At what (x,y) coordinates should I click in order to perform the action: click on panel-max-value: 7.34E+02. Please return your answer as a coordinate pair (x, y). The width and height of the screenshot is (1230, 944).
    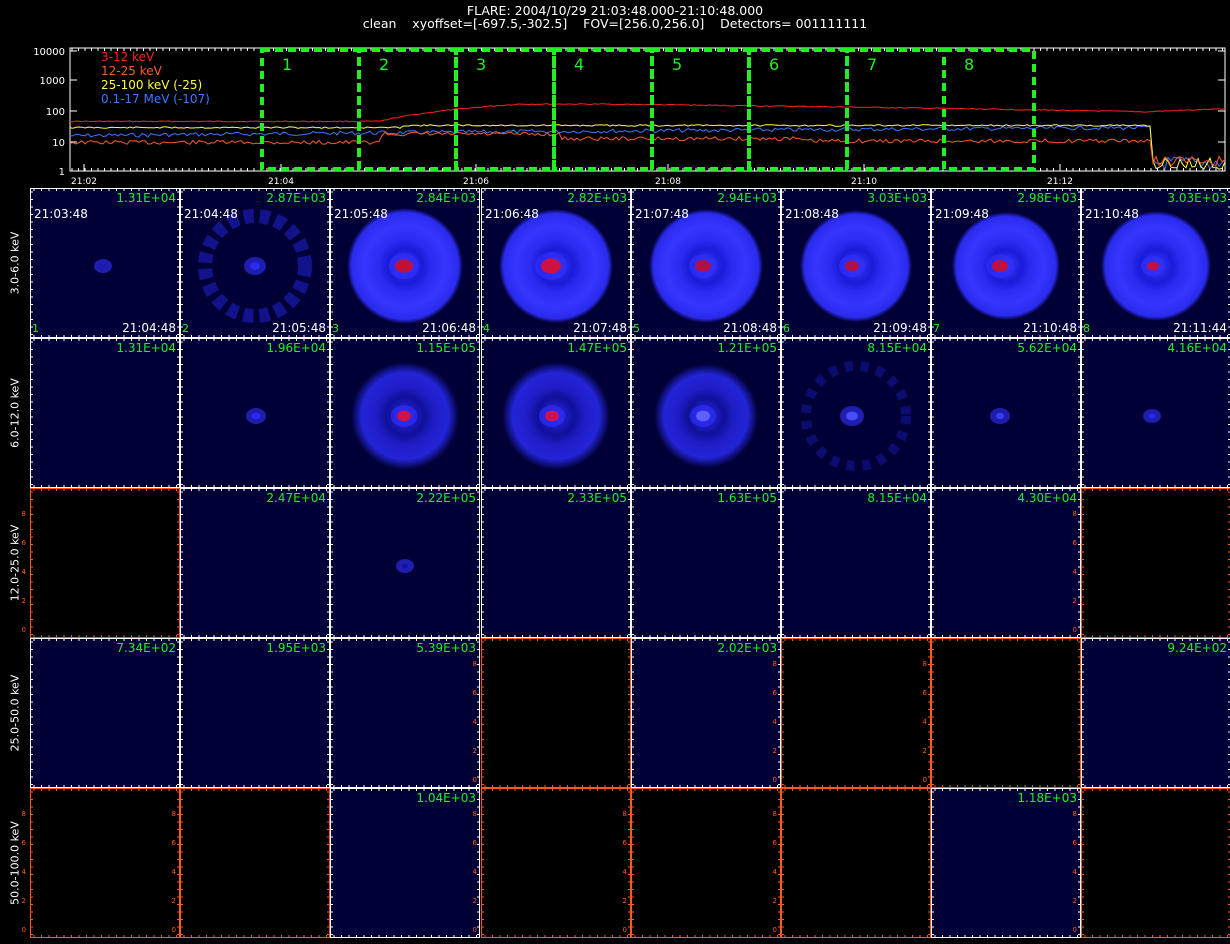
    Looking at the image, I should click on (146, 648).